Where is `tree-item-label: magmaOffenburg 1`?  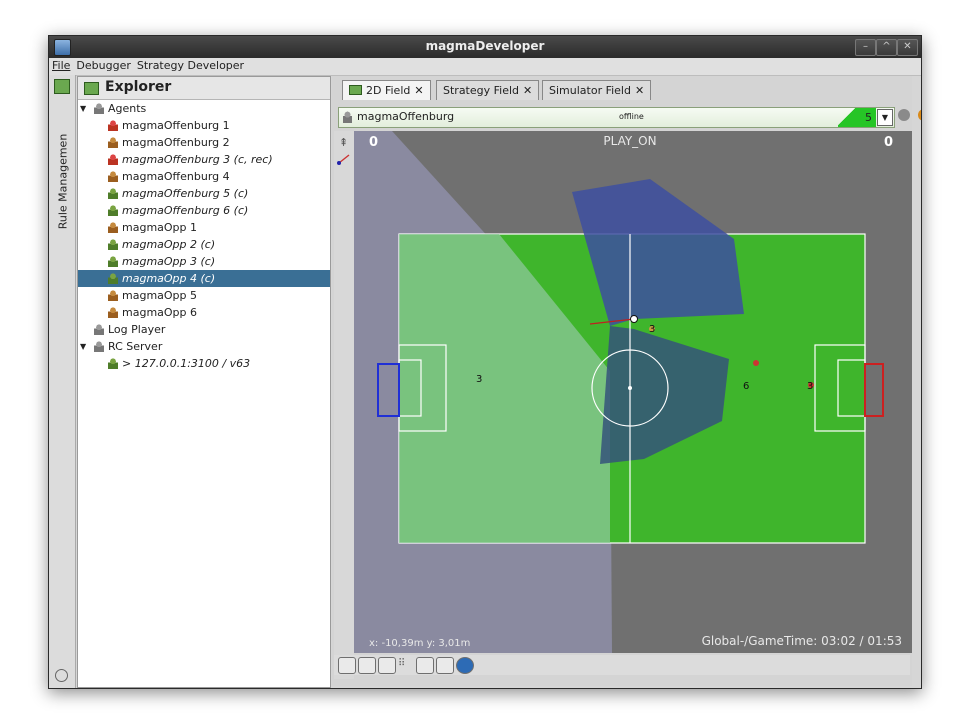
tree-item-label: magmaOffenburg 1 is located at coordinates (176, 125).